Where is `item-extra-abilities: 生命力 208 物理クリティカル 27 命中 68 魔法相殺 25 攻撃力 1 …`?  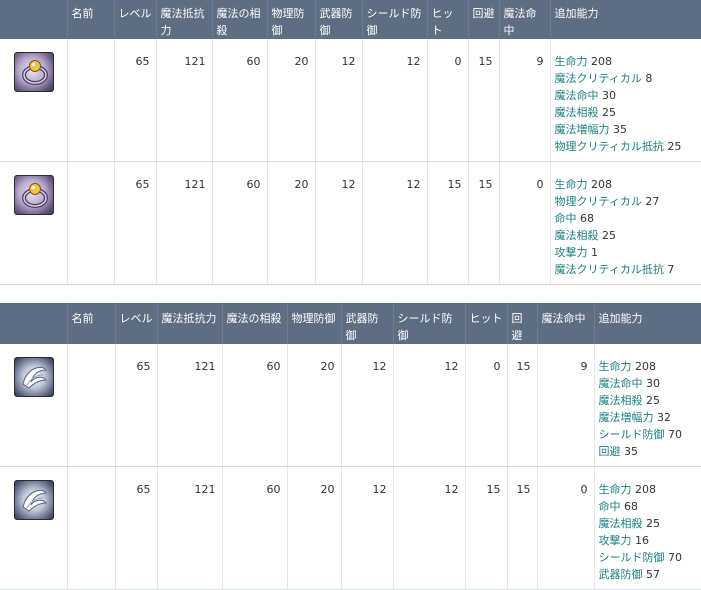
item-extra-abilities: 生命力 208 物理クリティカル 27 命中 68 魔法相殺 25 攻撃力 1 … is located at coordinates (625, 223).